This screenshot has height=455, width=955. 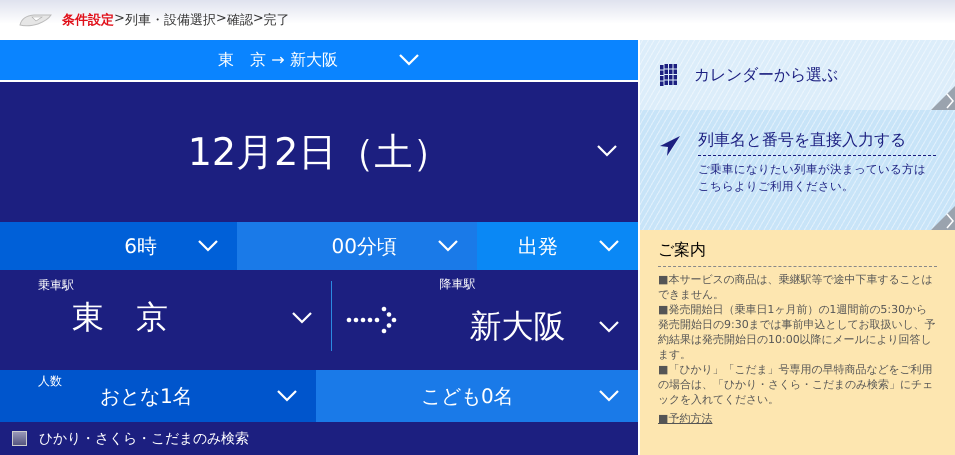 What do you see at coordinates (670, 146) in the screenshot?
I see `navigation-arrow-icon` at bounding box center [670, 146].